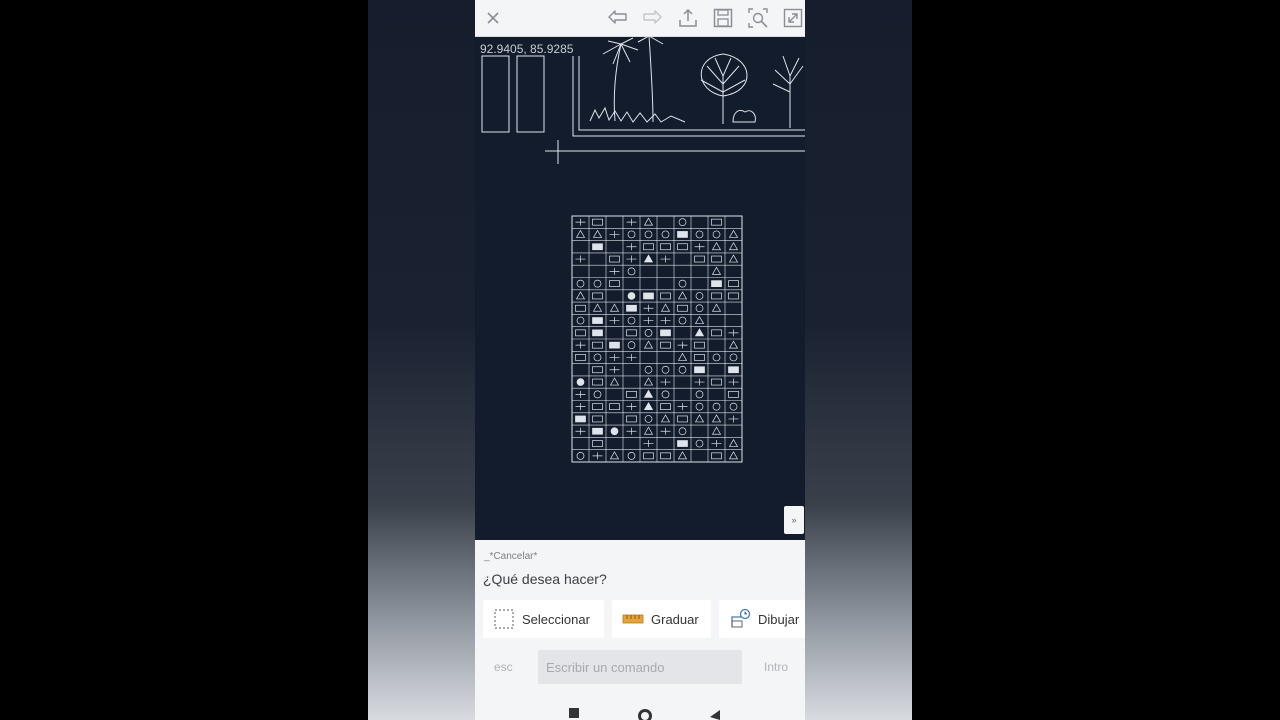 This screenshot has width=1280, height=720. What do you see at coordinates (715, 715) in the screenshot?
I see `back-icon` at bounding box center [715, 715].